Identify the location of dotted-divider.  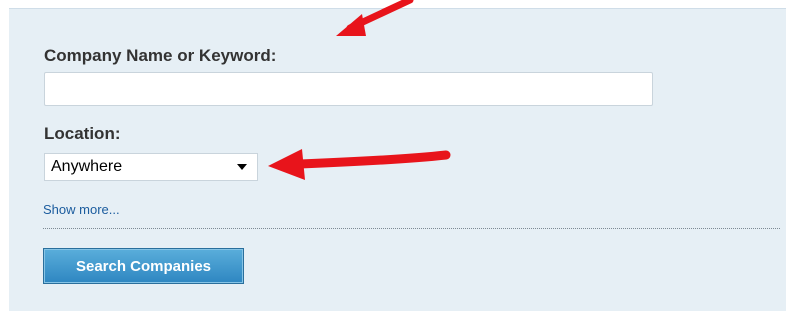
(411, 228).